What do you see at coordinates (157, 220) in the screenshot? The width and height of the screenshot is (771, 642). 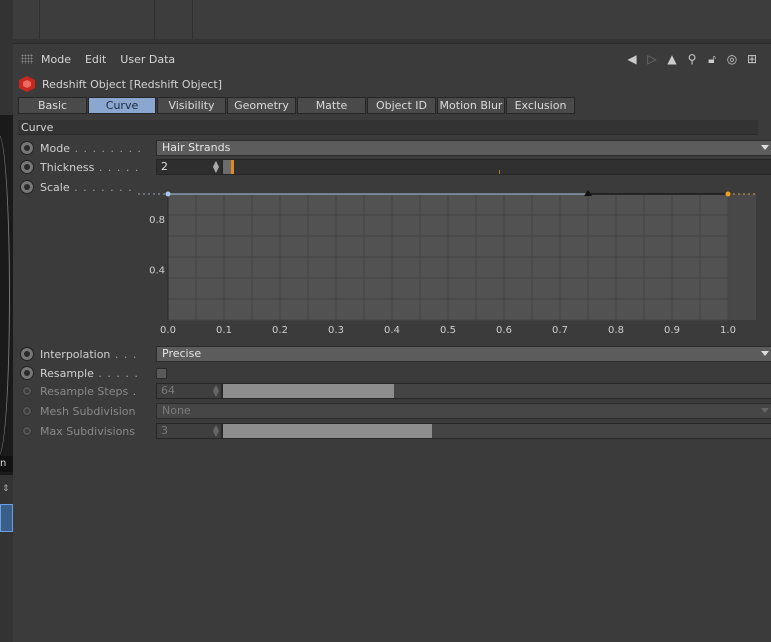 I see `y-tick-label: 0.8` at bounding box center [157, 220].